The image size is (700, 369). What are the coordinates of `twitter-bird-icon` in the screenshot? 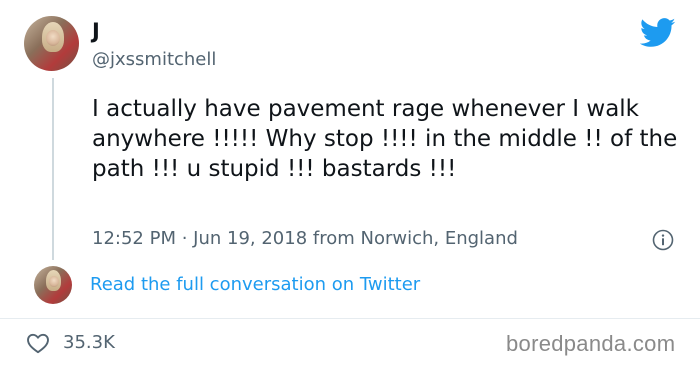 It's located at (658, 33).